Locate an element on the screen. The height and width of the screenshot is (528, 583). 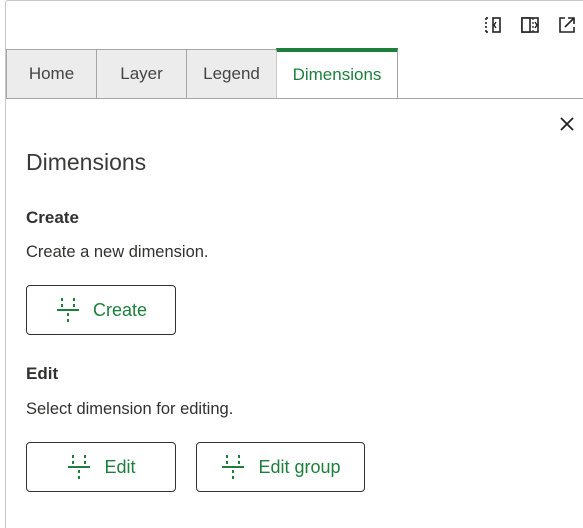
edit-section-description: Select dimension for editing. is located at coordinates (130, 409).